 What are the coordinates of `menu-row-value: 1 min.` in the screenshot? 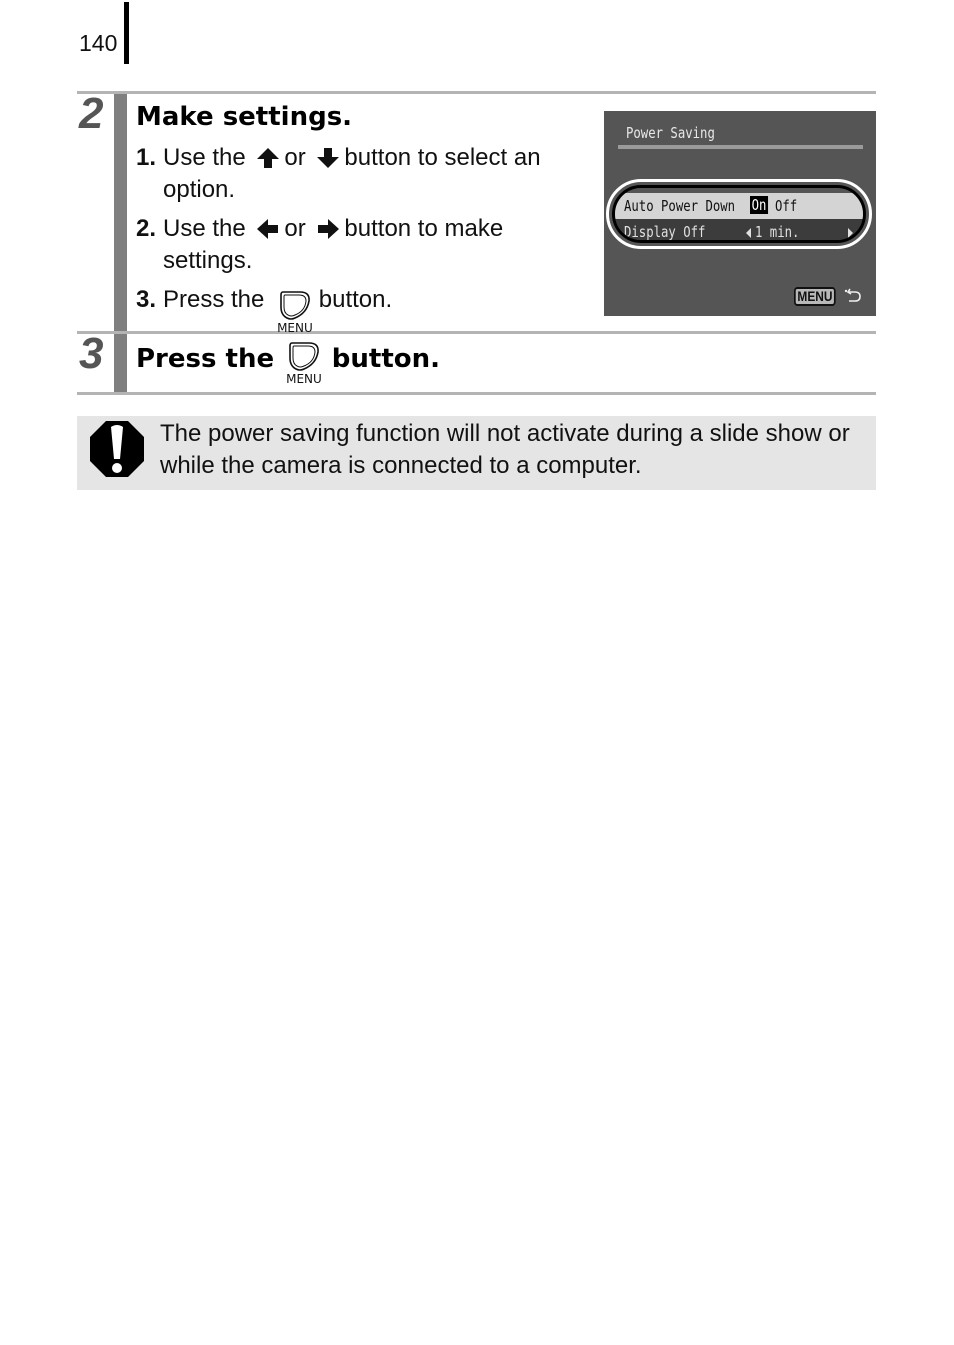 It's located at (777, 232).